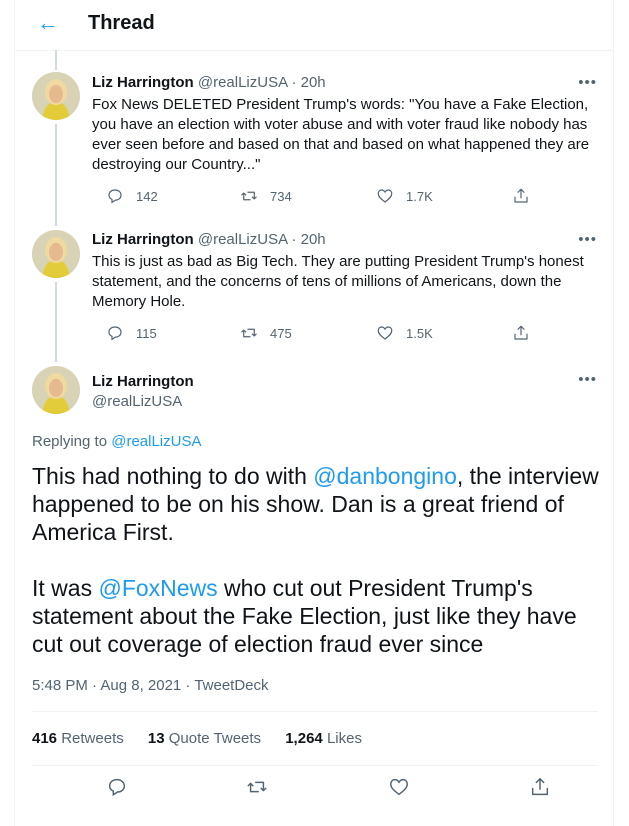 This screenshot has height=826, width=629. What do you see at coordinates (419, 333) in the screenshot?
I see `like-count: 1.5K` at bounding box center [419, 333].